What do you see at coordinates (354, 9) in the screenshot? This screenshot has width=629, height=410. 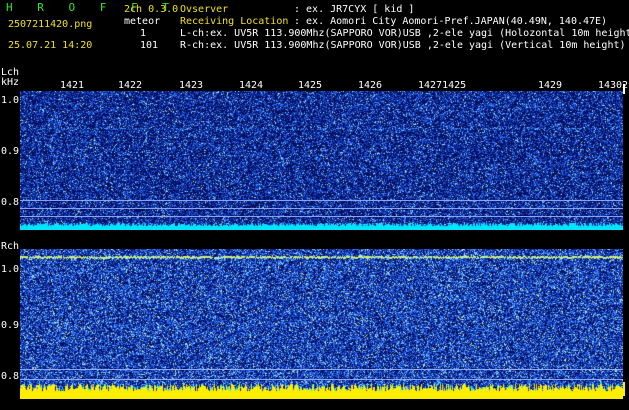 I see `observer-value: : ex. JR7CYX [ kid ]` at bounding box center [354, 9].